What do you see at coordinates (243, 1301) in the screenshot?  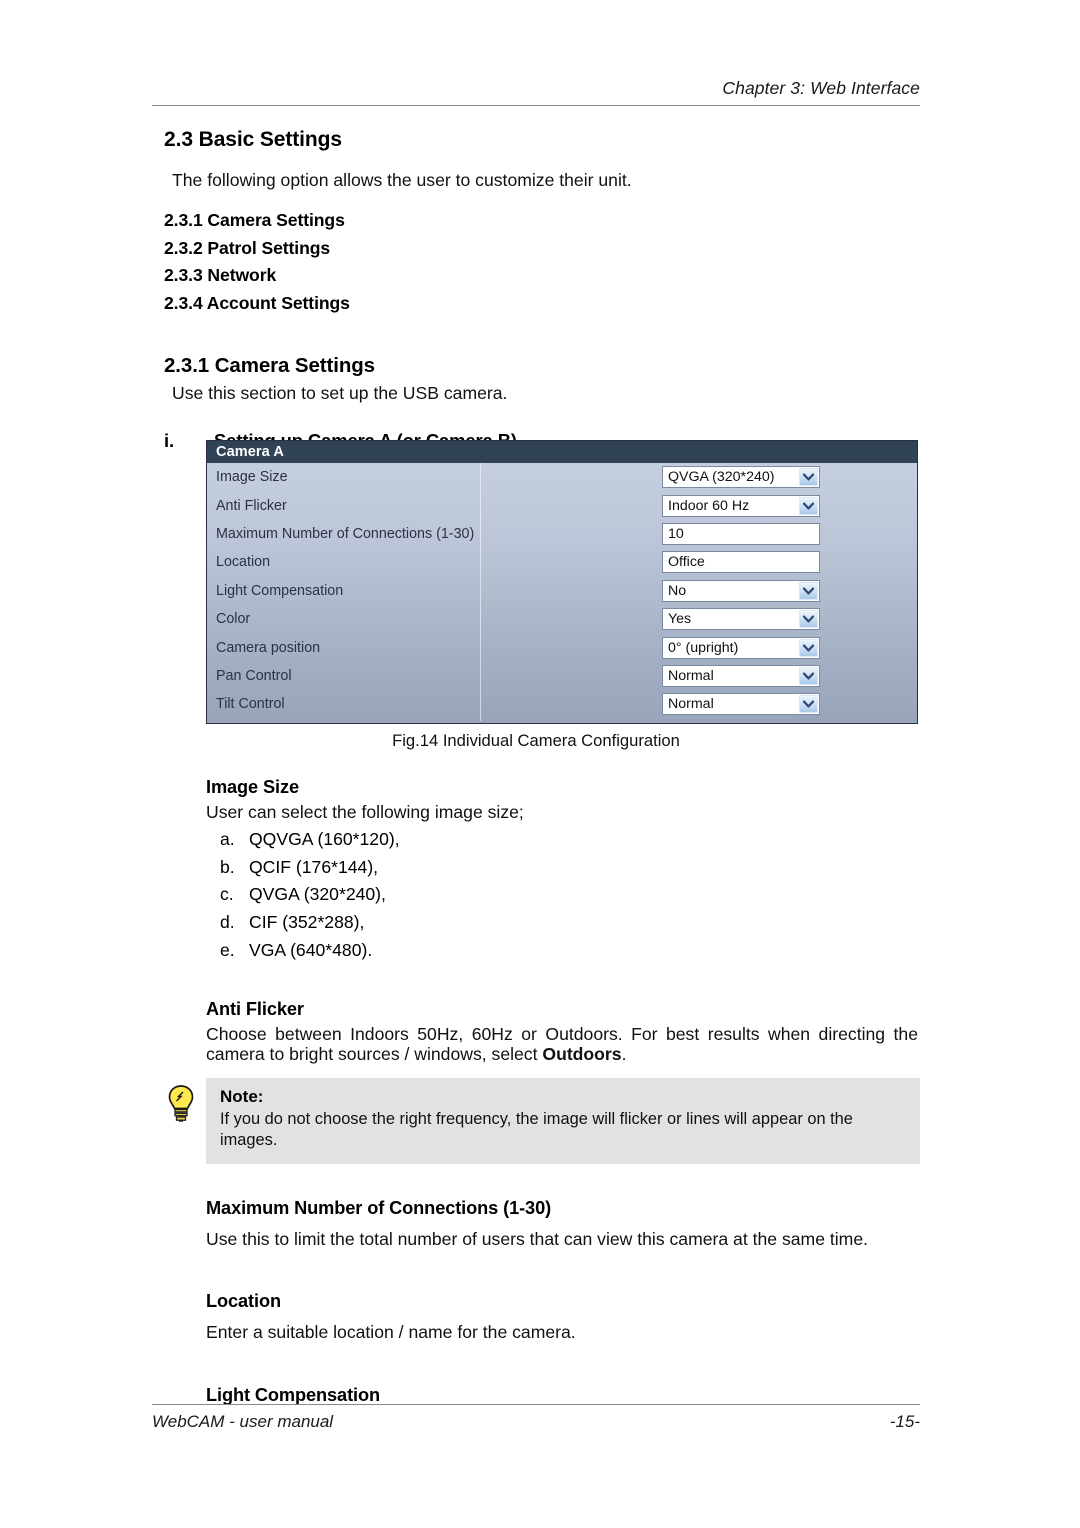 I see `term-heading-location: Location` at bounding box center [243, 1301].